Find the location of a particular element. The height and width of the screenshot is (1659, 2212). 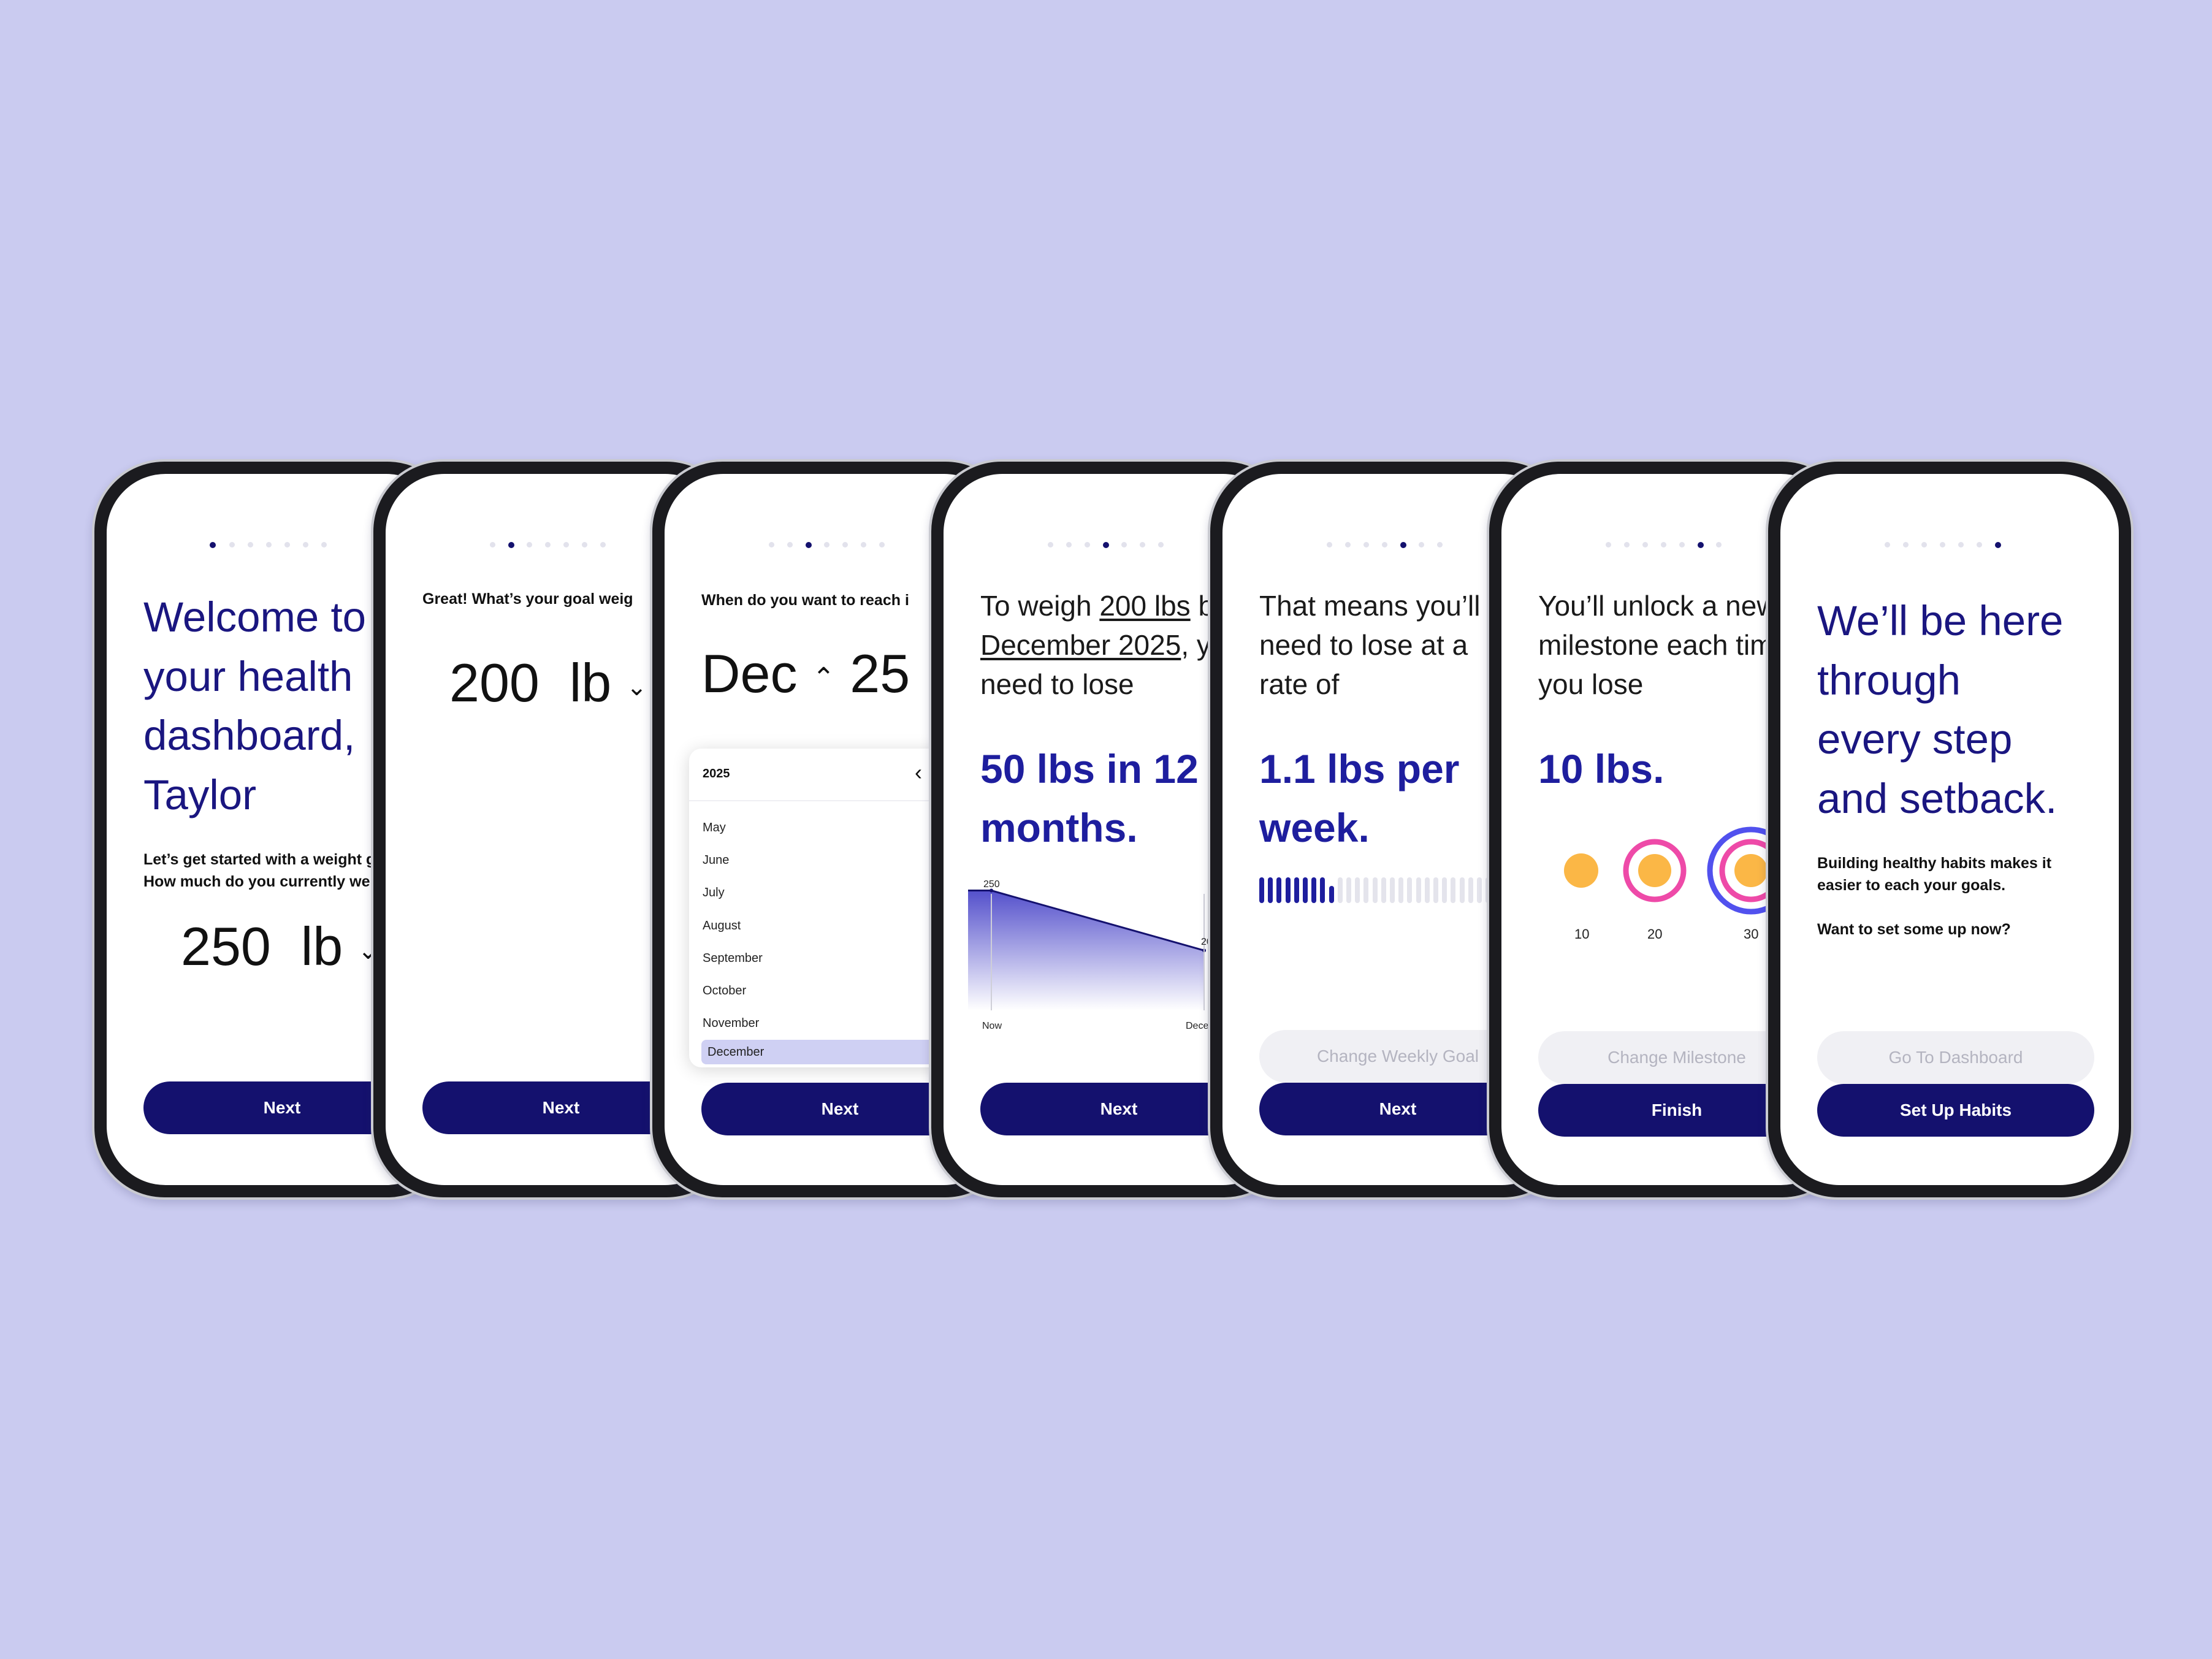

summary-line: December 2025, y is located at coordinates (1095, 645).